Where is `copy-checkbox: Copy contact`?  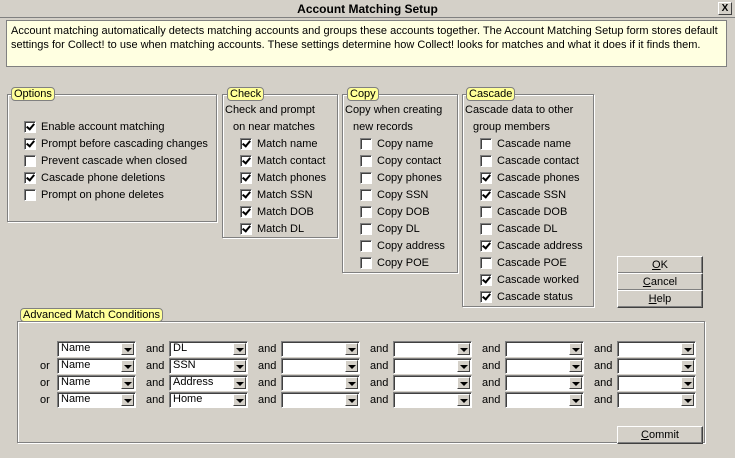
copy-checkbox: Copy contact is located at coordinates (400, 162).